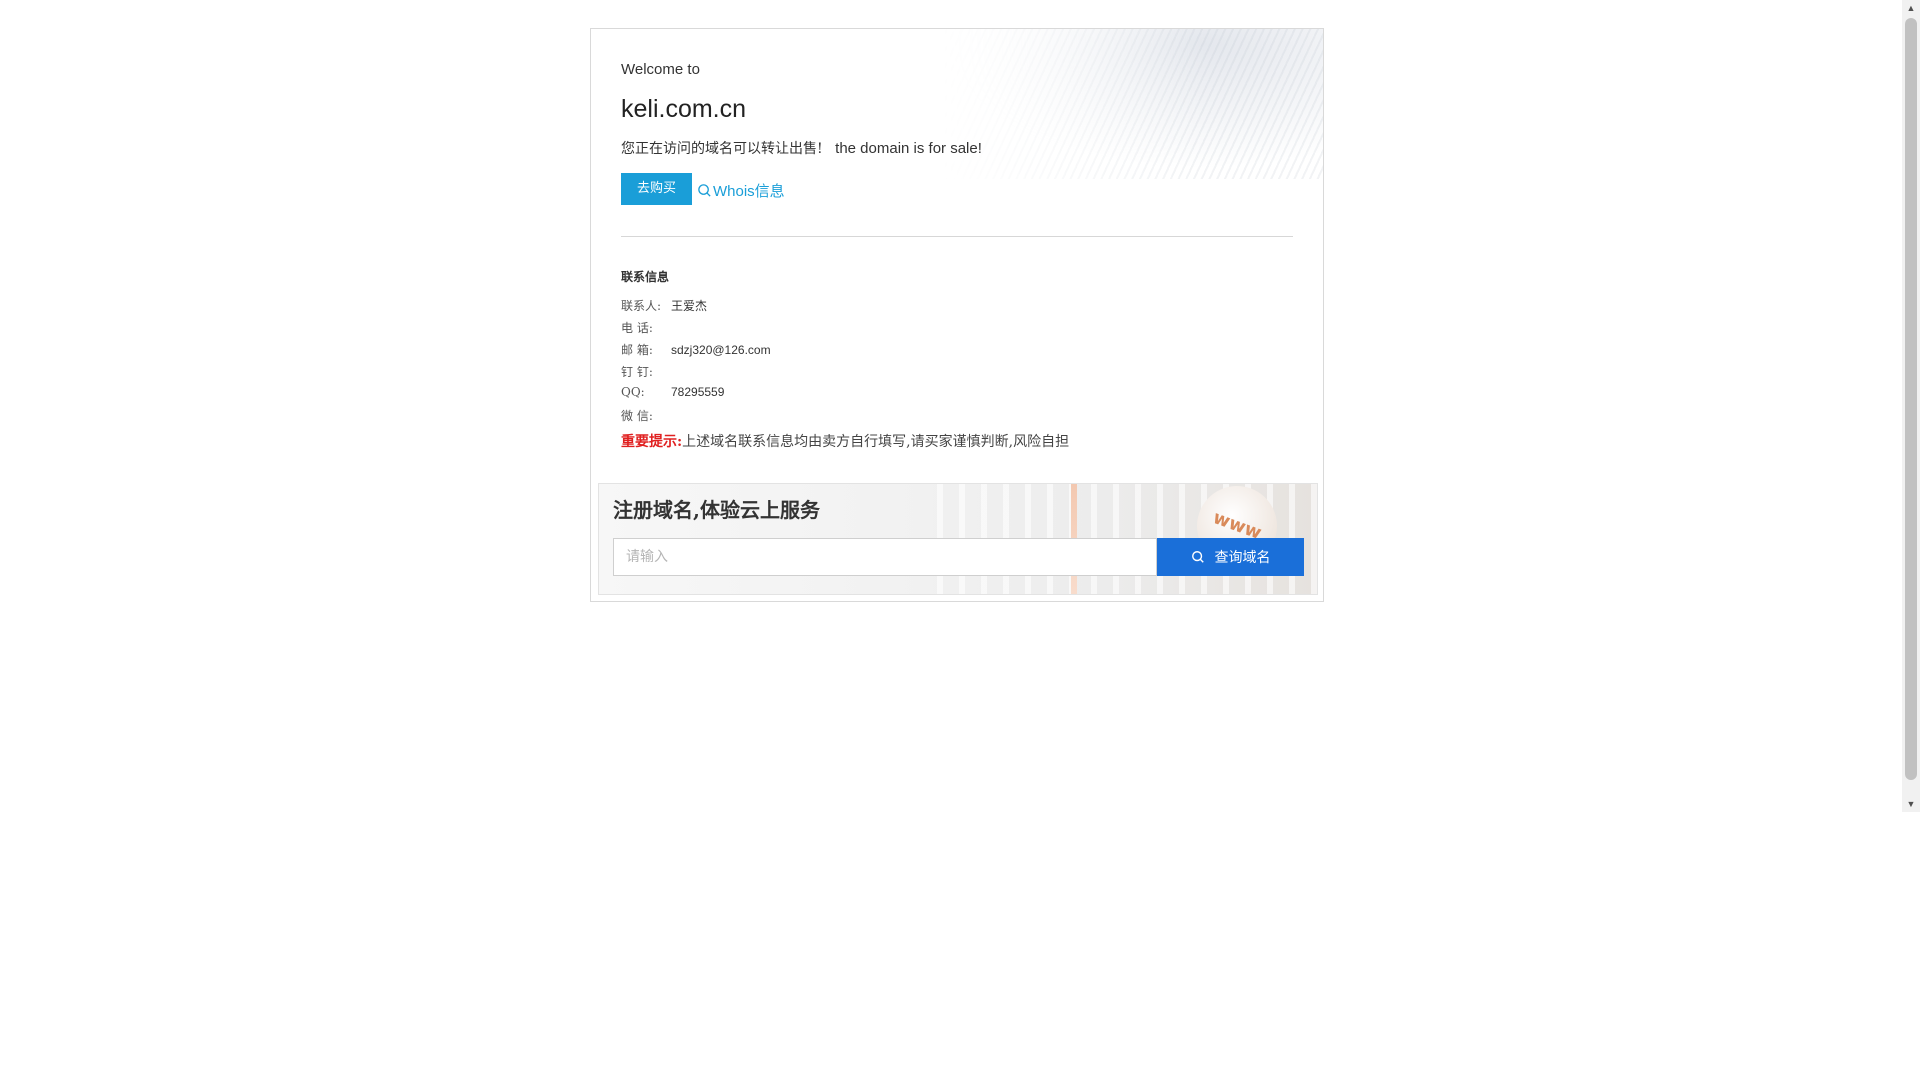 This screenshot has width=1920, height=1080. What do you see at coordinates (637, 372) in the screenshot?
I see `contact-label: 钉 钉:` at bounding box center [637, 372].